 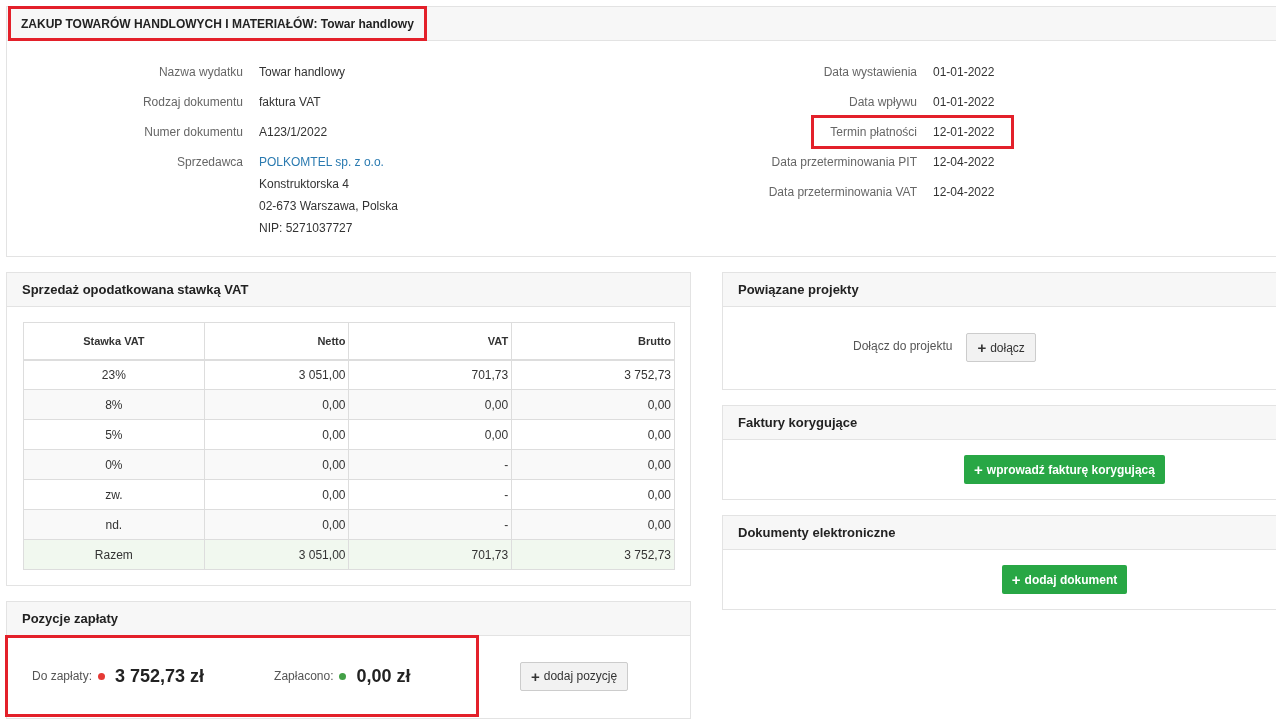 What do you see at coordinates (192, 102) in the screenshot?
I see `field-label: Rodzaj dokumentu` at bounding box center [192, 102].